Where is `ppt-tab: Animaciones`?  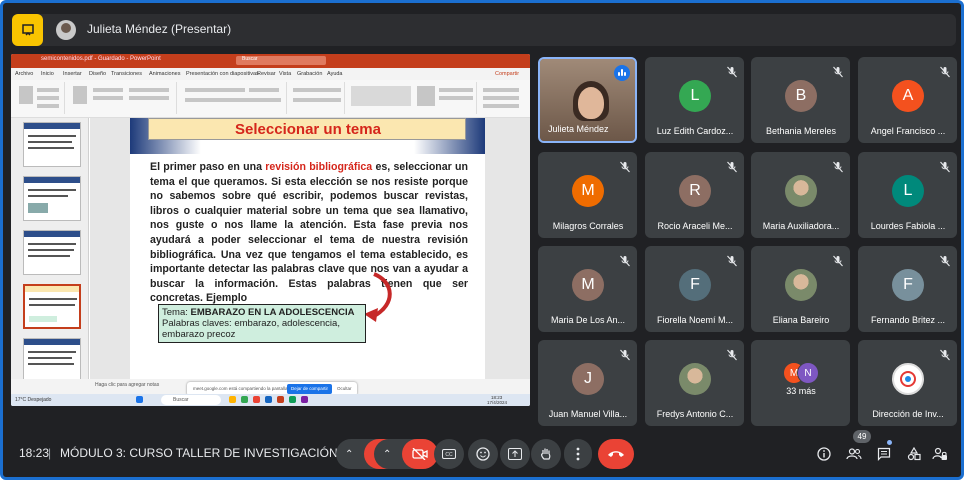 ppt-tab: Animaciones is located at coordinates (165, 74).